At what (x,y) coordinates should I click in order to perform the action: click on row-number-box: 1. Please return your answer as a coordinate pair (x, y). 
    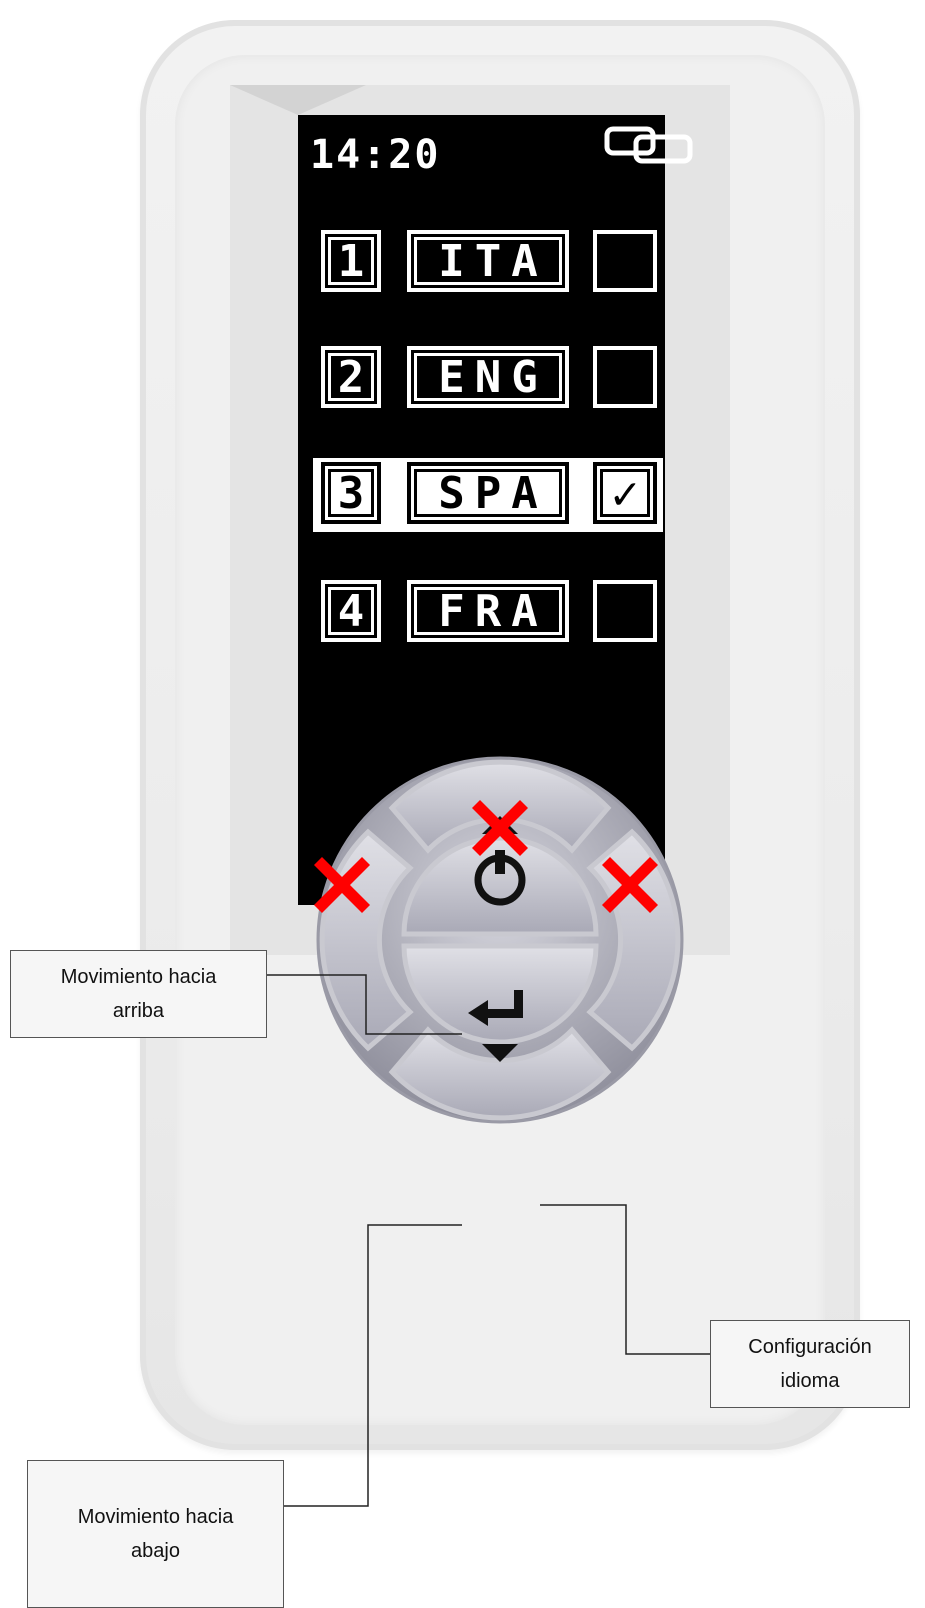
    Looking at the image, I should click on (351, 261).